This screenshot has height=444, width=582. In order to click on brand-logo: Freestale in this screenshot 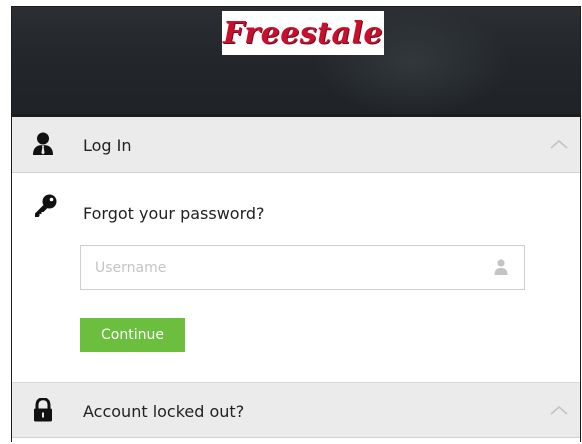, I will do `click(303, 33)`.